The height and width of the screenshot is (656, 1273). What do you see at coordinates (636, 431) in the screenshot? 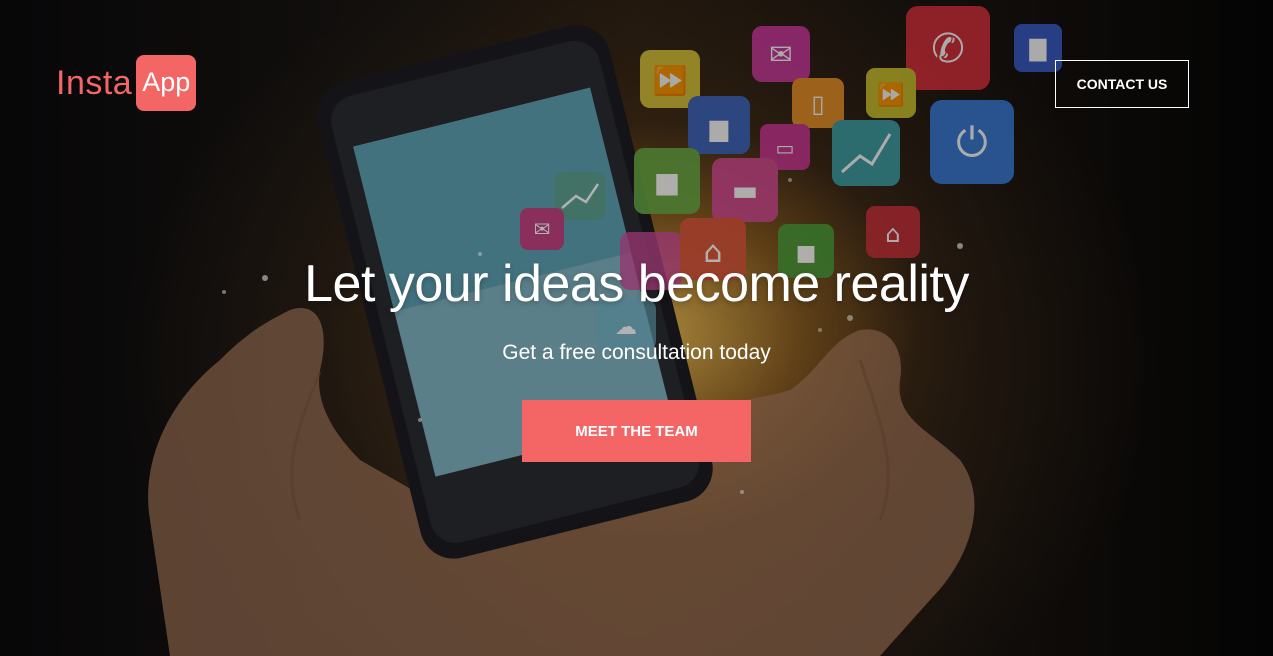
I see `meet-the-team-button: MEET THE TEAM` at bounding box center [636, 431].